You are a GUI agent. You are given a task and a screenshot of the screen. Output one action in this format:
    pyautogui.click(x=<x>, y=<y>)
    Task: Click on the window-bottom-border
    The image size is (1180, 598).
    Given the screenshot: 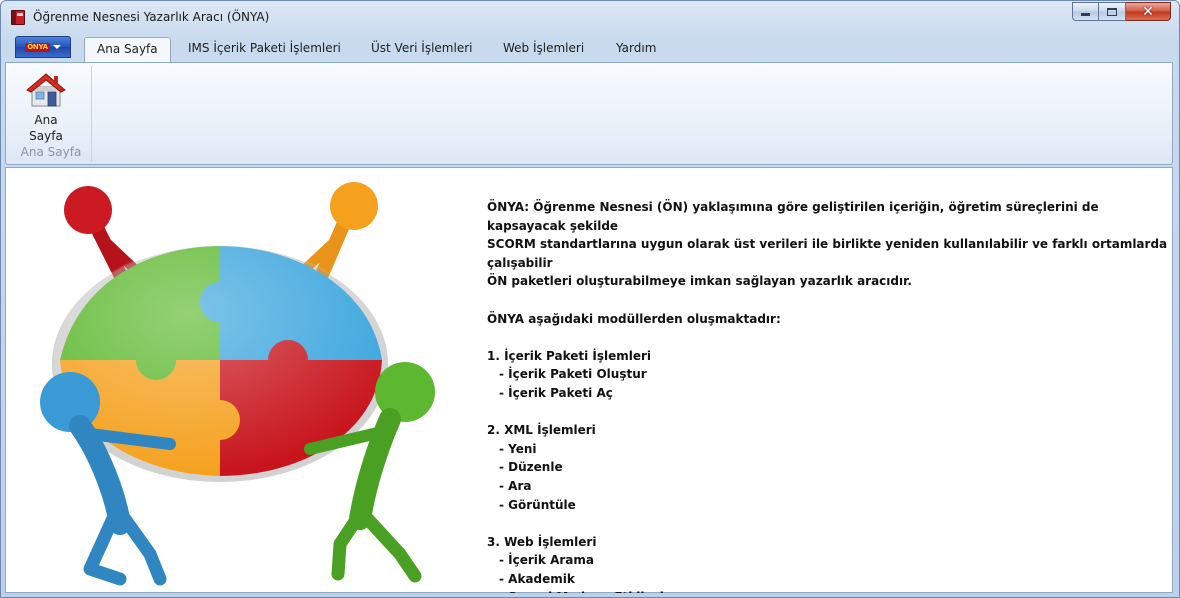 What is the action you would take?
    pyautogui.click(x=589, y=595)
    